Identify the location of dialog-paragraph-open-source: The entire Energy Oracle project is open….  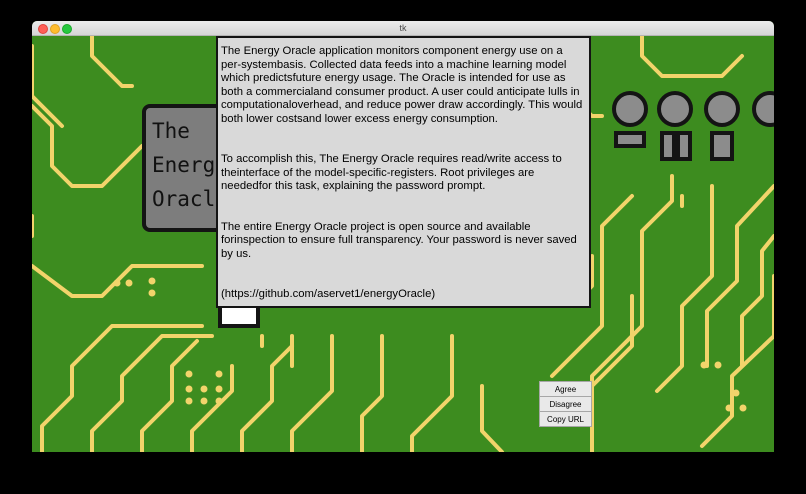
(400, 240).